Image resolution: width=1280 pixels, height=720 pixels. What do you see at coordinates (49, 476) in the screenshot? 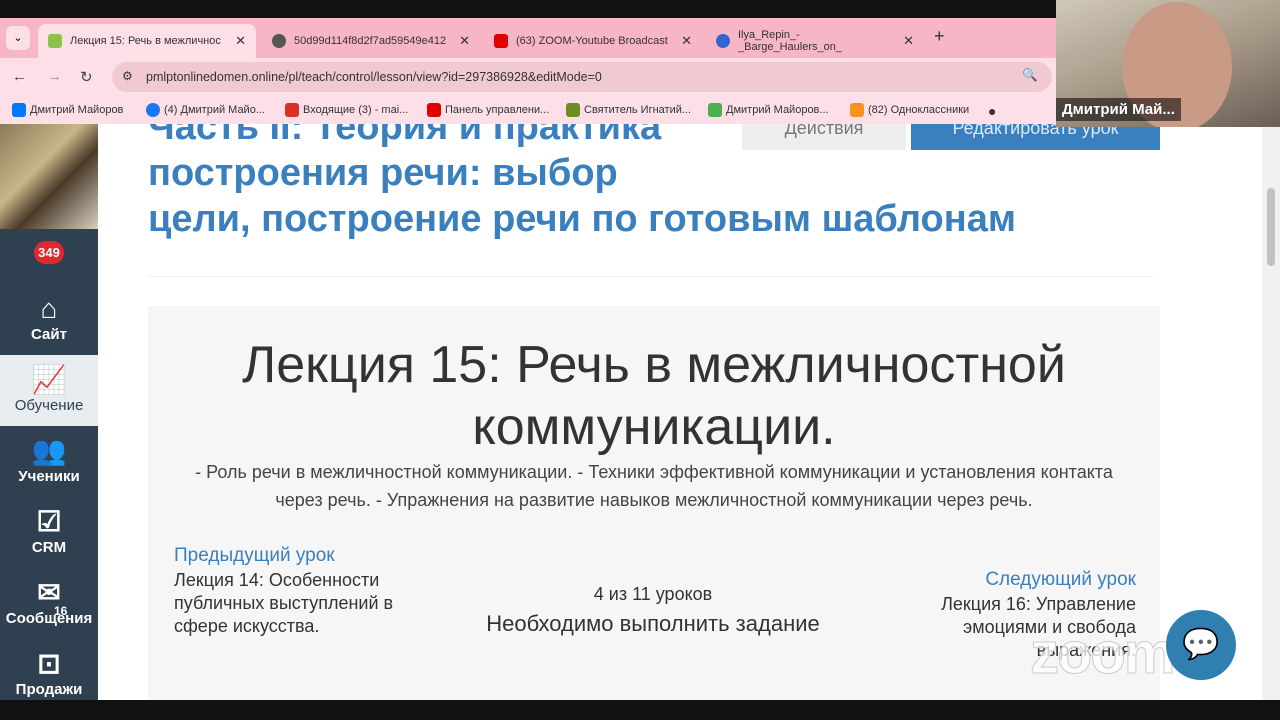
I see `sidebar-item-label: Ученики` at bounding box center [49, 476].